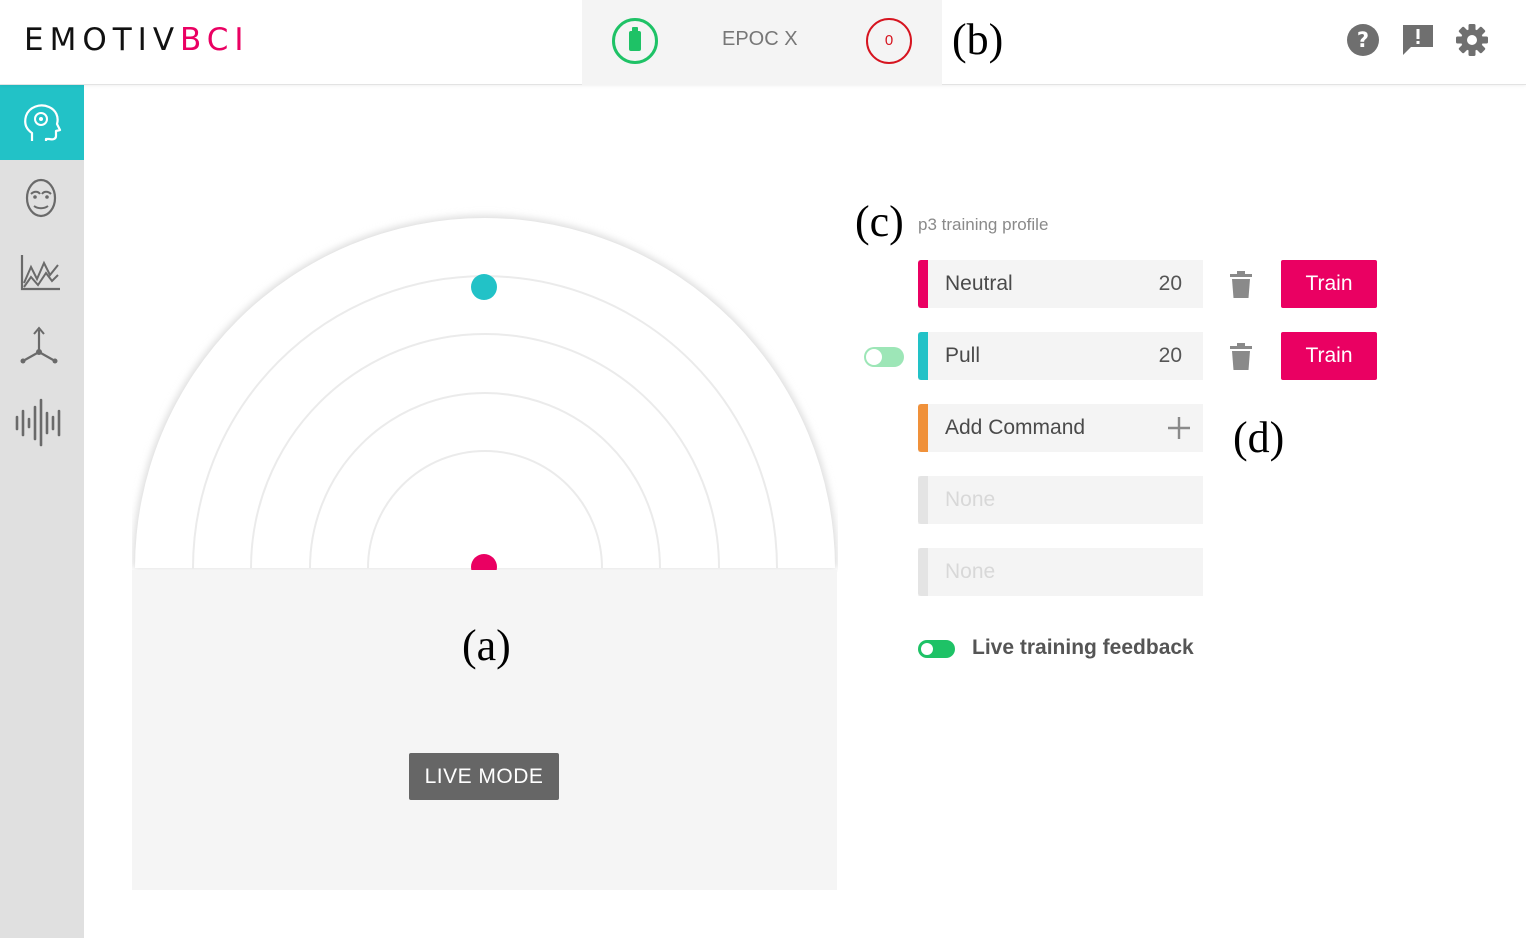 The height and width of the screenshot is (938, 1526). I want to click on profile-name: p3 training profile, so click(983, 224).